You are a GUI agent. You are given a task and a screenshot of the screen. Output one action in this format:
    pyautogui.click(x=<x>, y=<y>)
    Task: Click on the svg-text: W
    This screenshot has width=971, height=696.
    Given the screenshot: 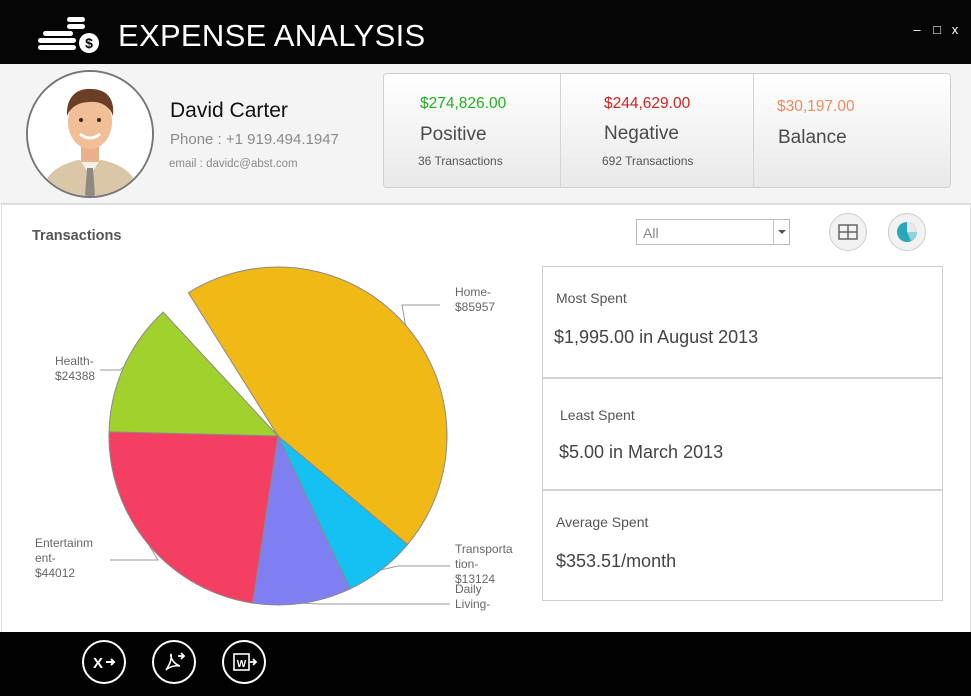 What is the action you would take?
    pyautogui.click(x=242, y=664)
    